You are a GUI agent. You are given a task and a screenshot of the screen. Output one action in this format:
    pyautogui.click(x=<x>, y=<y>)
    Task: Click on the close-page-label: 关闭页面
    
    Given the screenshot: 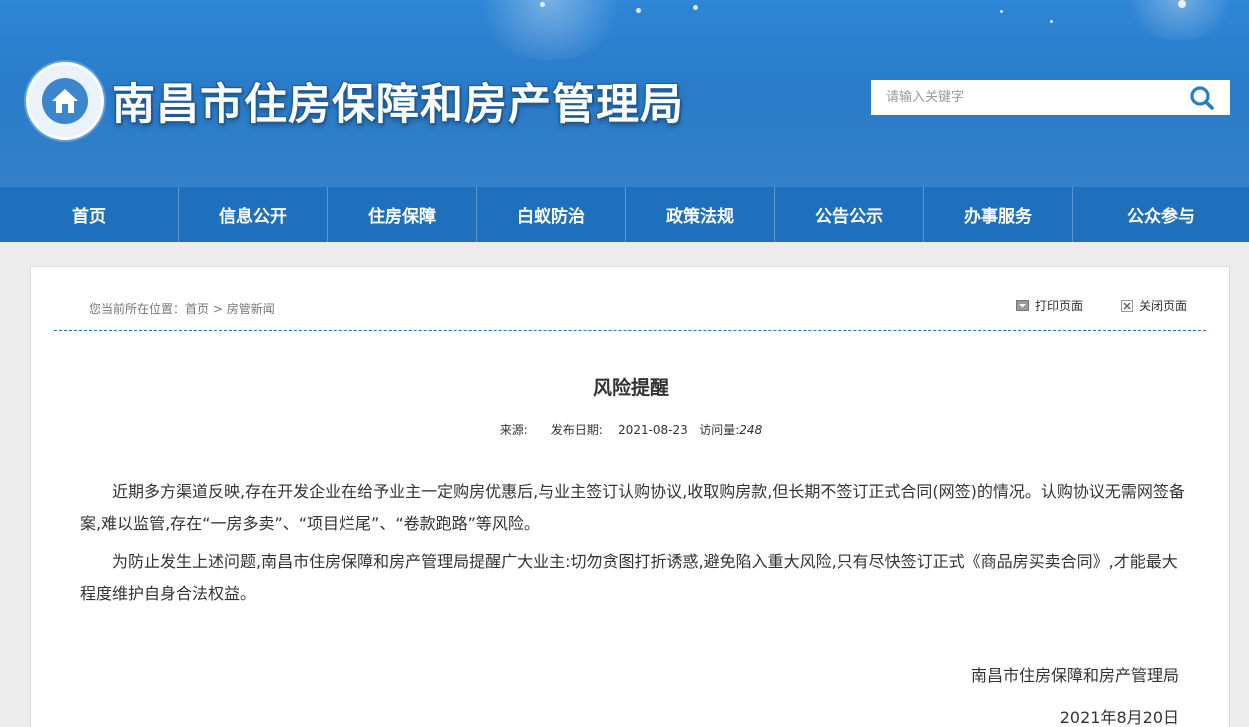 What is the action you would take?
    pyautogui.click(x=1162, y=306)
    